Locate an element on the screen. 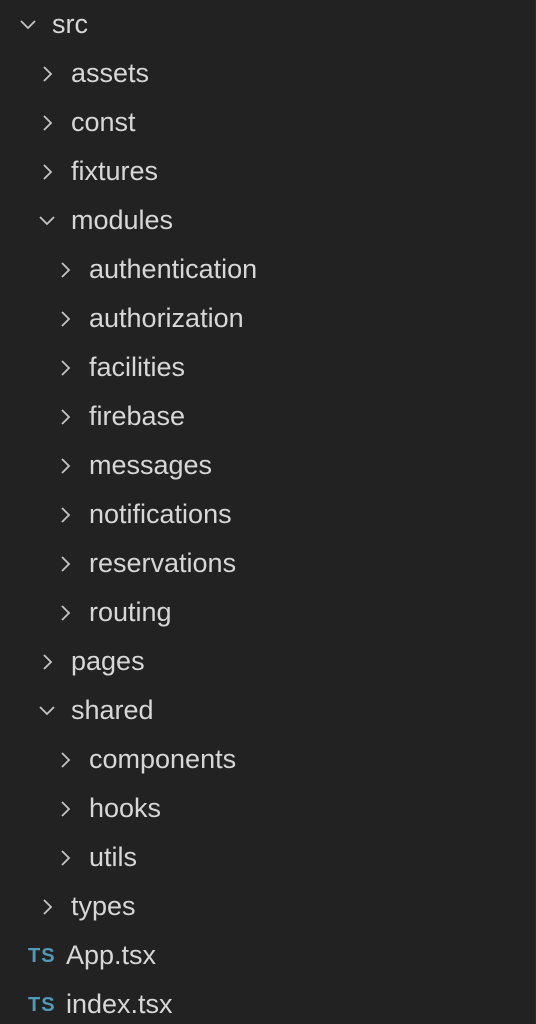 The height and width of the screenshot is (1024, 536). tree-item-label: routing is located at coordinates (130, 612).